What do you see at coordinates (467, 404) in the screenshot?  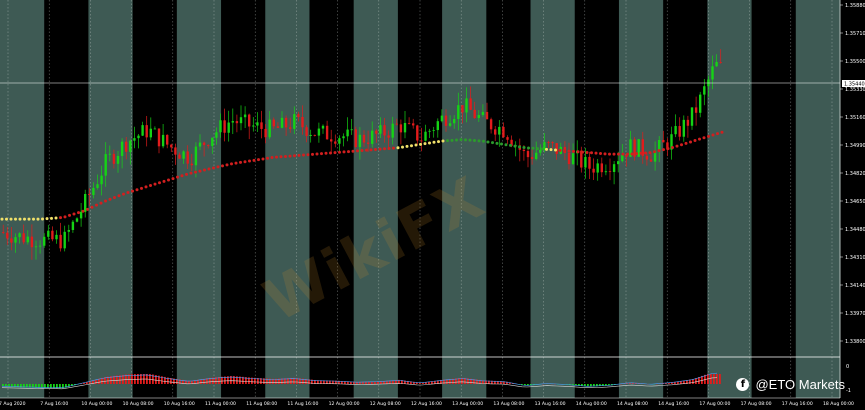 I see `time-tick-label: 13 Aug 00:00` at bounding box center [467, 404].